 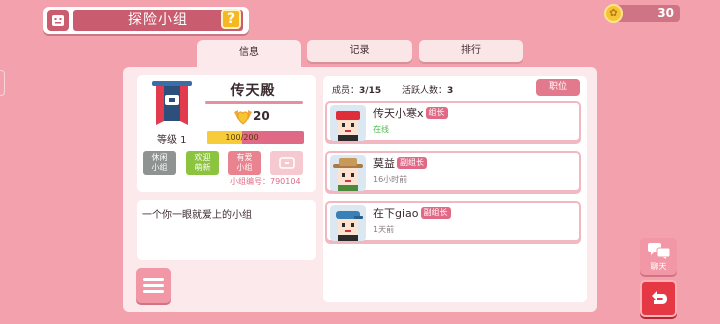 I want to click on member-status: 在线, so click(x=381, y=129).